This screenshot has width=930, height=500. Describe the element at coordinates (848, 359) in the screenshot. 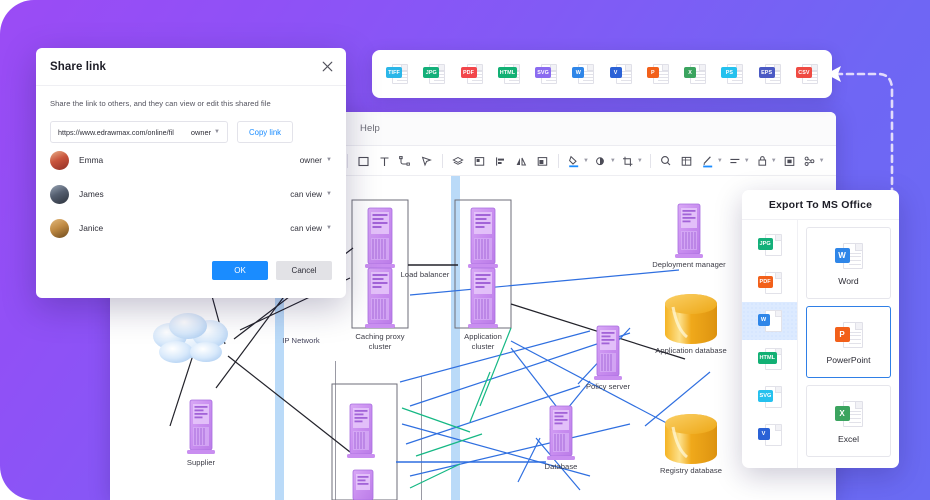

I see `export-card-powerpoint-label: PowerPoint` at that location.